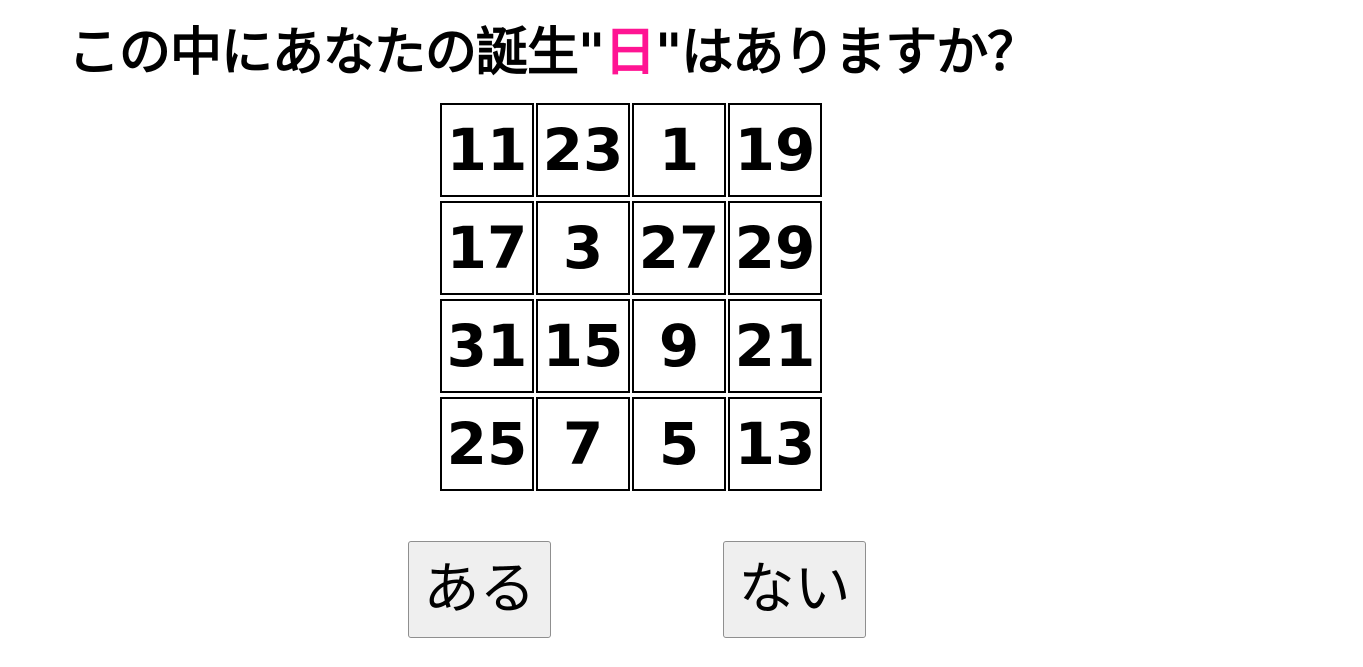  What do you see at coordinates (775, 248) in the screenshot?
I see `grid-cell: 29` at bounding box center [775, 248].